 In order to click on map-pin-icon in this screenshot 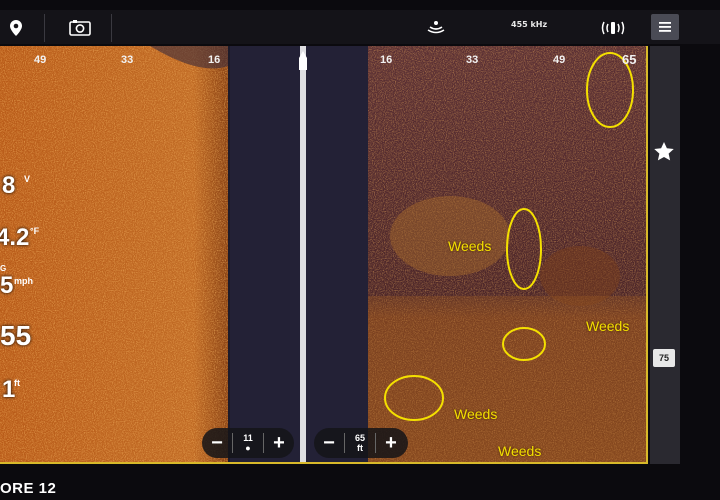, I will do `click(16, 28)`.